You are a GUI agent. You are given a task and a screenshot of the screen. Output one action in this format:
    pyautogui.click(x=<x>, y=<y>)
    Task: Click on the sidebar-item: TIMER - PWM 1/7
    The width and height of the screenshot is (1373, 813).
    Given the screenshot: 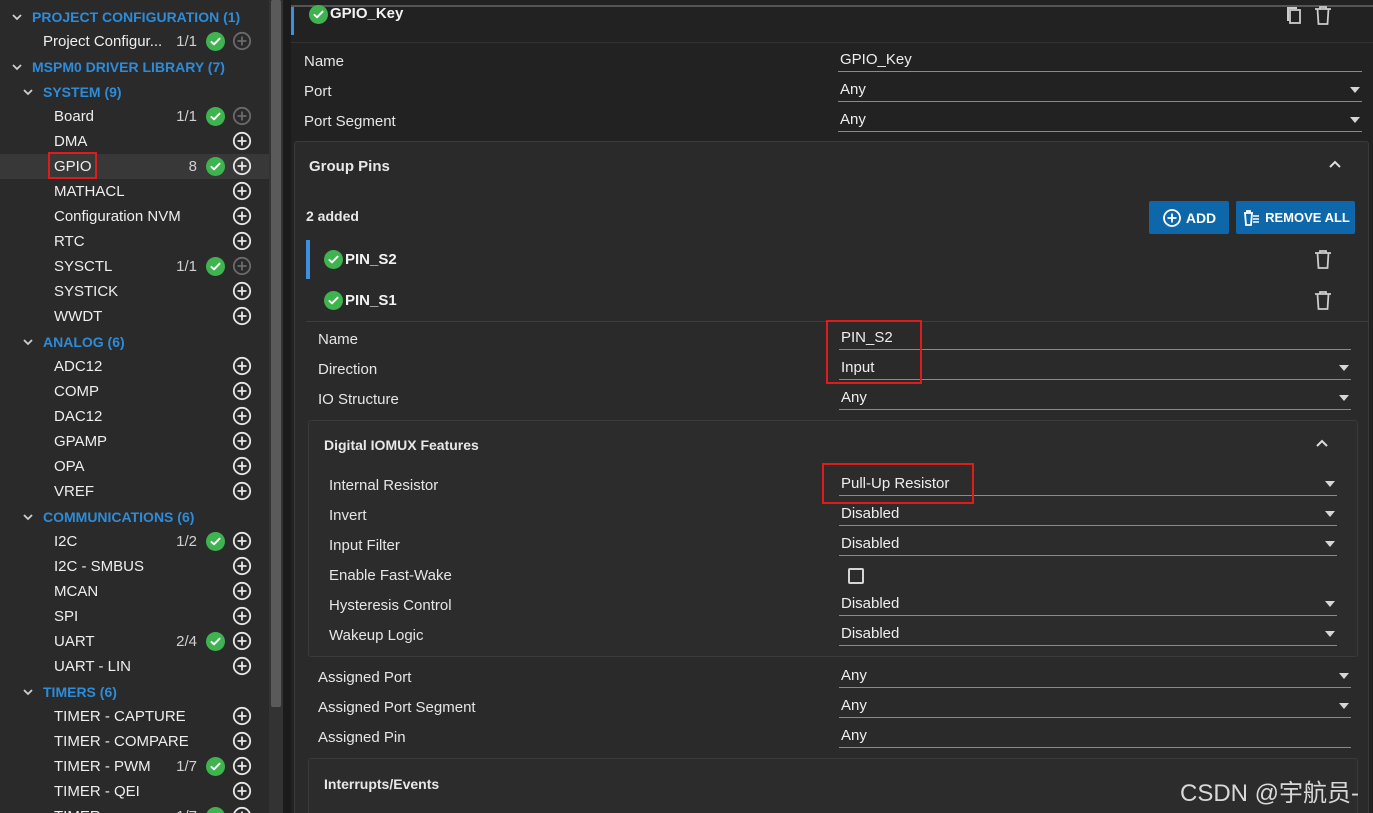 What is the action you would take?
    pyautogui.click(x=134, y=766)
    